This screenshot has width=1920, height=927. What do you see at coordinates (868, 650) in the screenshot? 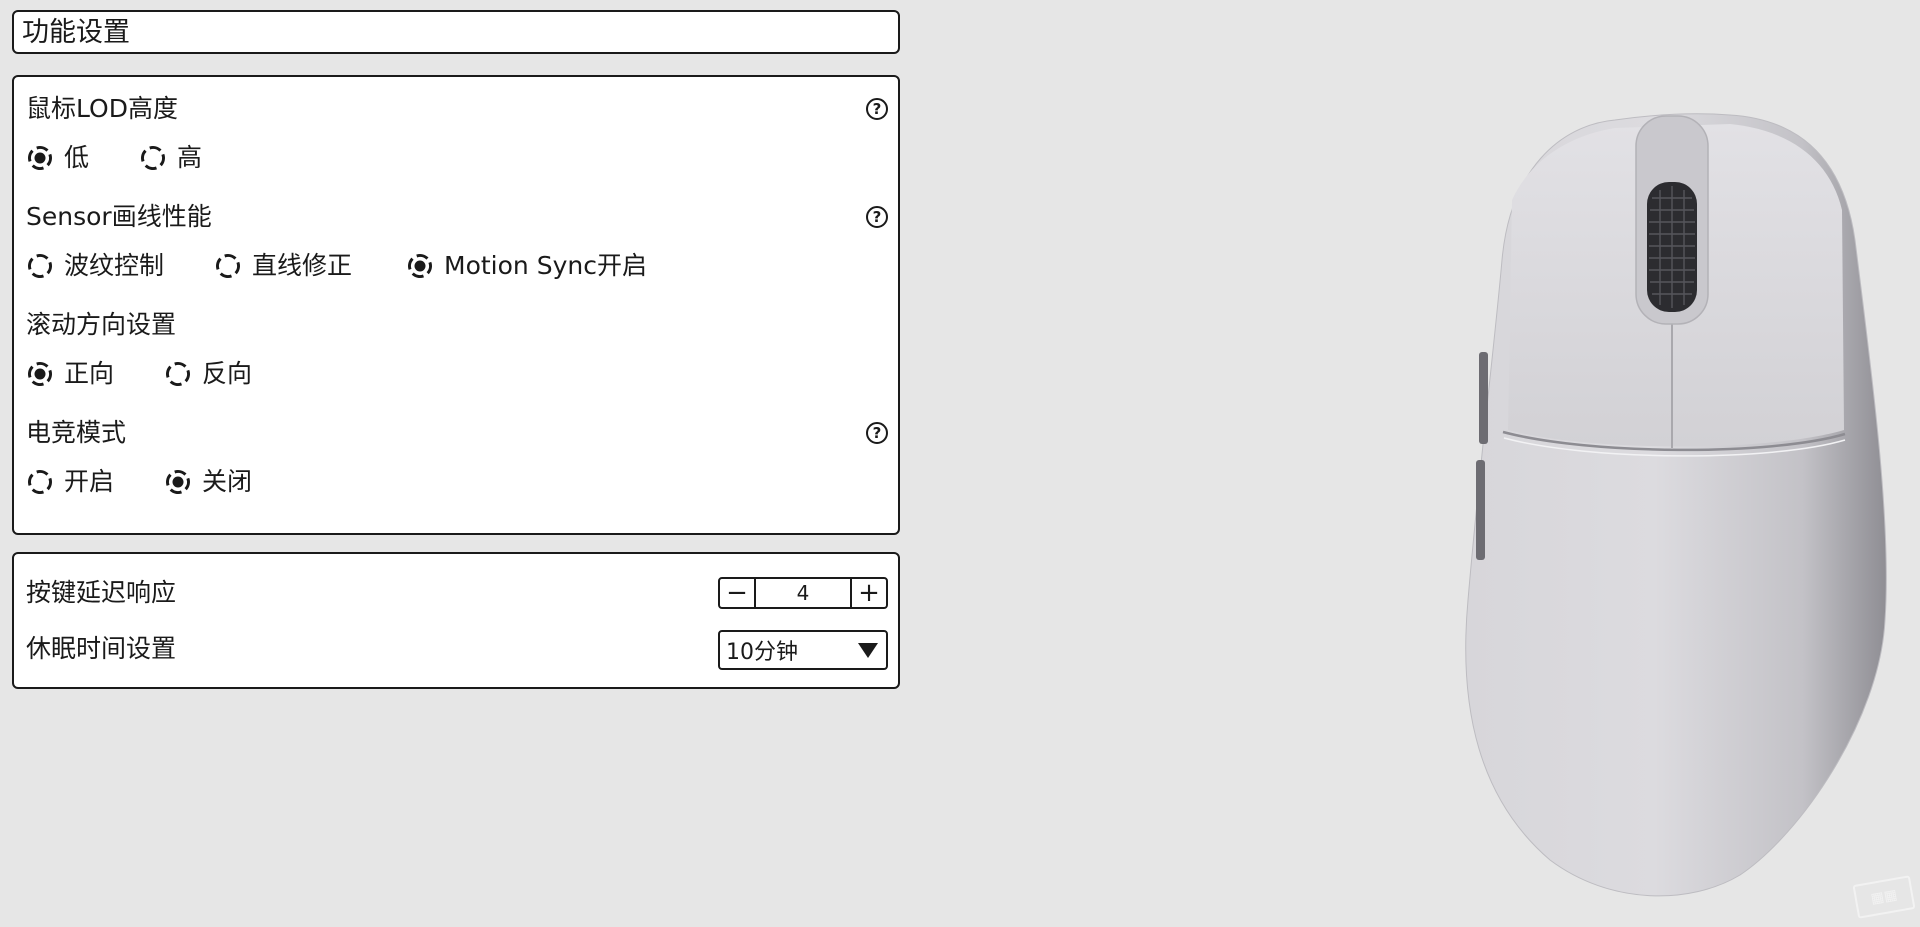
I see `dropdown-caret-icon` at bounding box center [868, 650].